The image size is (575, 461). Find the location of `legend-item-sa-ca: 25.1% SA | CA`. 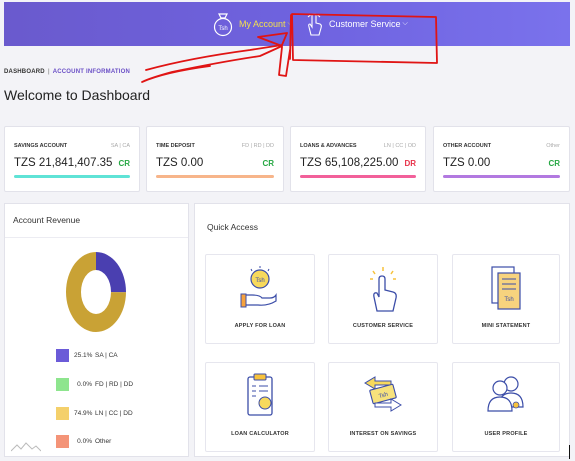

legend-item-sa-ca: 25.1% SA | CA is located at coordinates (87, 355).